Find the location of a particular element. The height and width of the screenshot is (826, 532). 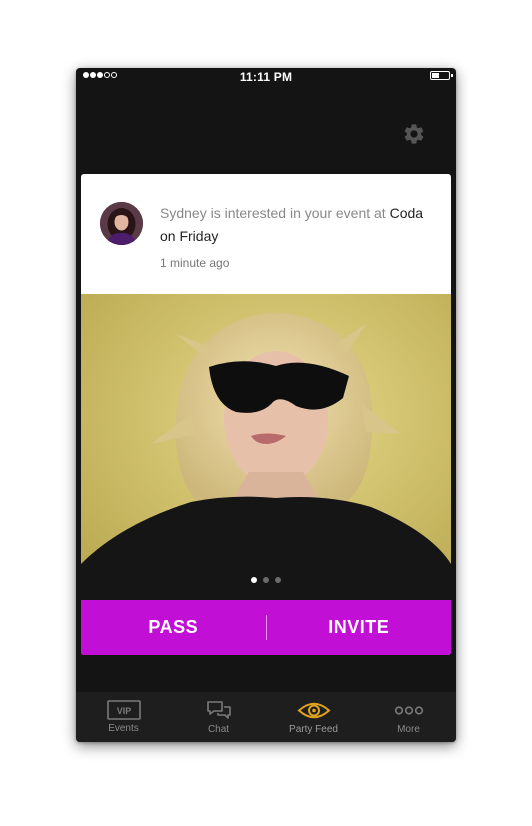

chat-icon is located at coordinates (218, 710).